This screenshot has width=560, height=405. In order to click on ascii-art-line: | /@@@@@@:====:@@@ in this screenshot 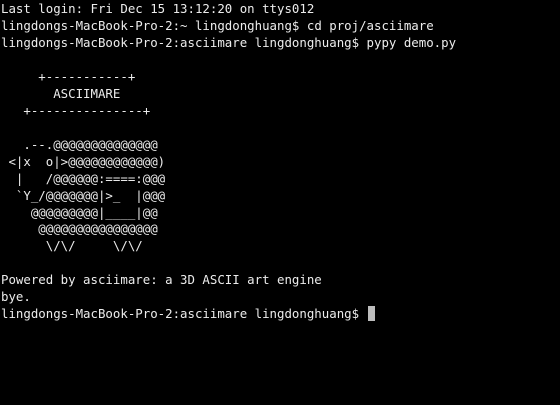, I will do `click(83, 178)`.